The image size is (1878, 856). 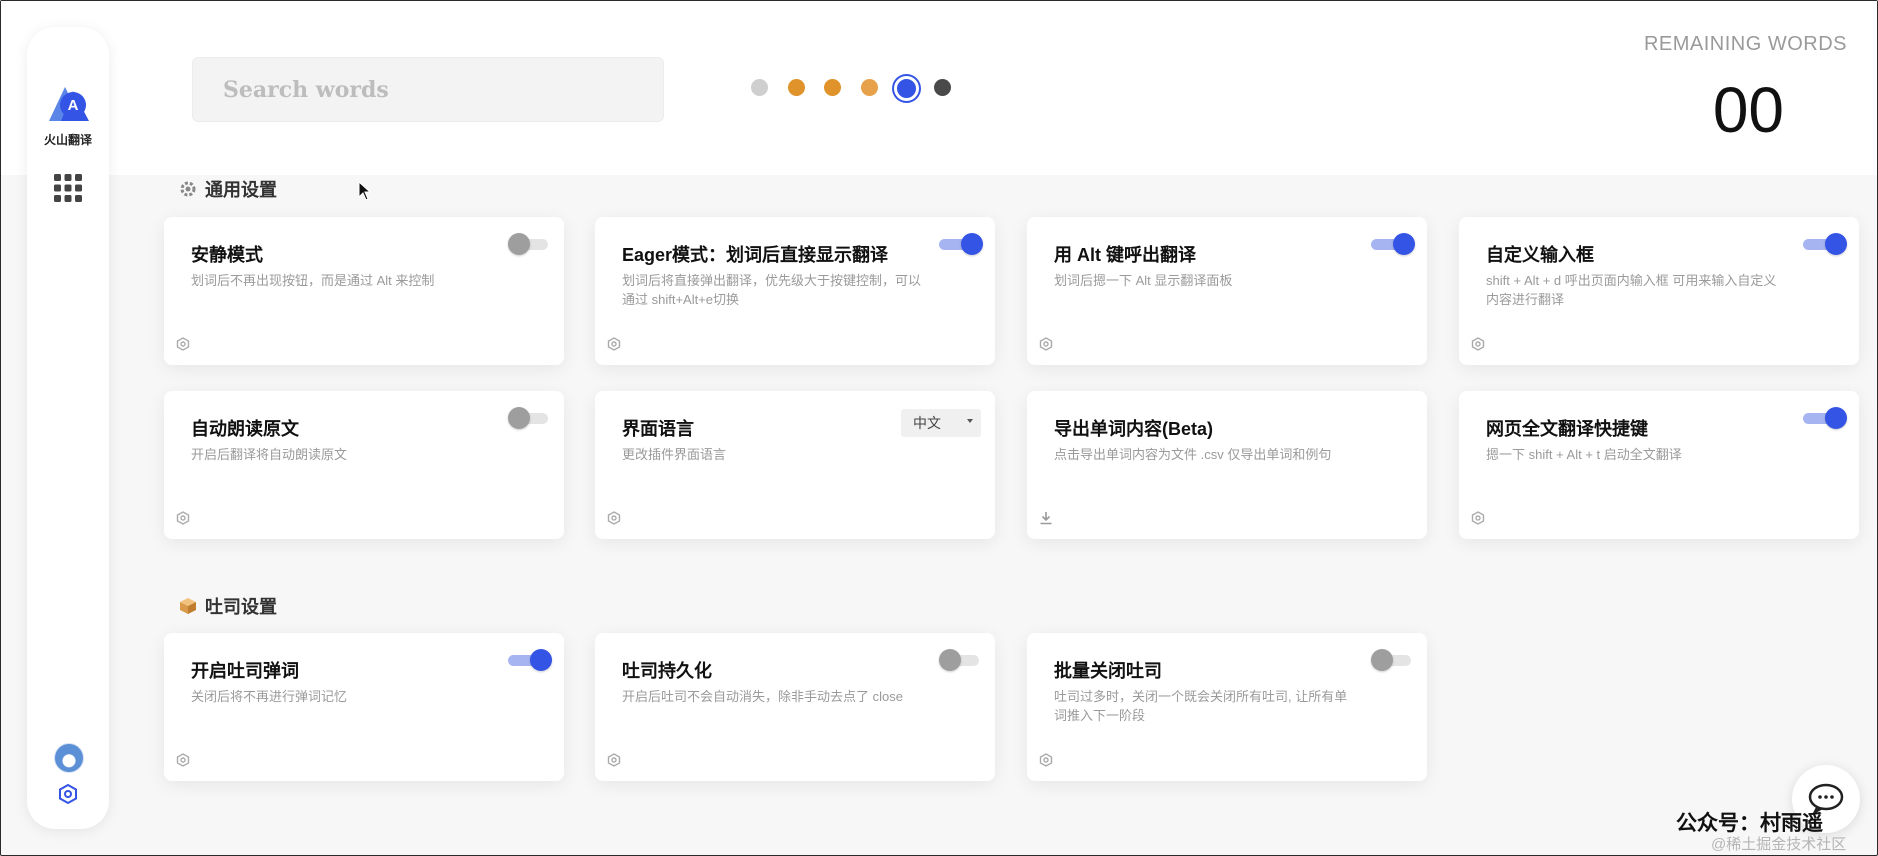 What do you see at coordinates (73, 105) in the screenshot?
I see `svg-text: A` at bounding box center [73, 105].